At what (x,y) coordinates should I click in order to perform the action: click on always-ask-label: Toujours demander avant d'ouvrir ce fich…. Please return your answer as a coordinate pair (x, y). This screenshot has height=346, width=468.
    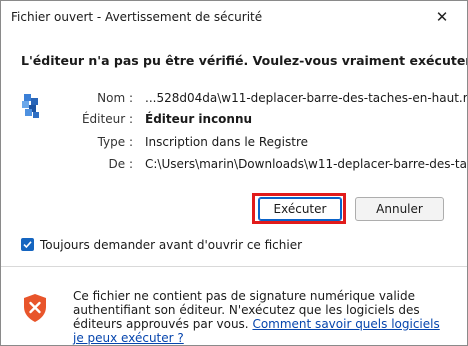
    Looking at the image, I should click on (171, 245).